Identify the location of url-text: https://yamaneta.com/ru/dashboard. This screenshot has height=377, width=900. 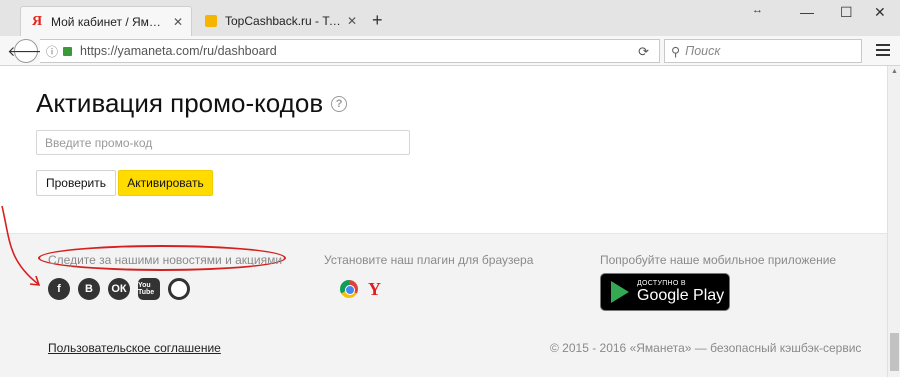
(178, 51).